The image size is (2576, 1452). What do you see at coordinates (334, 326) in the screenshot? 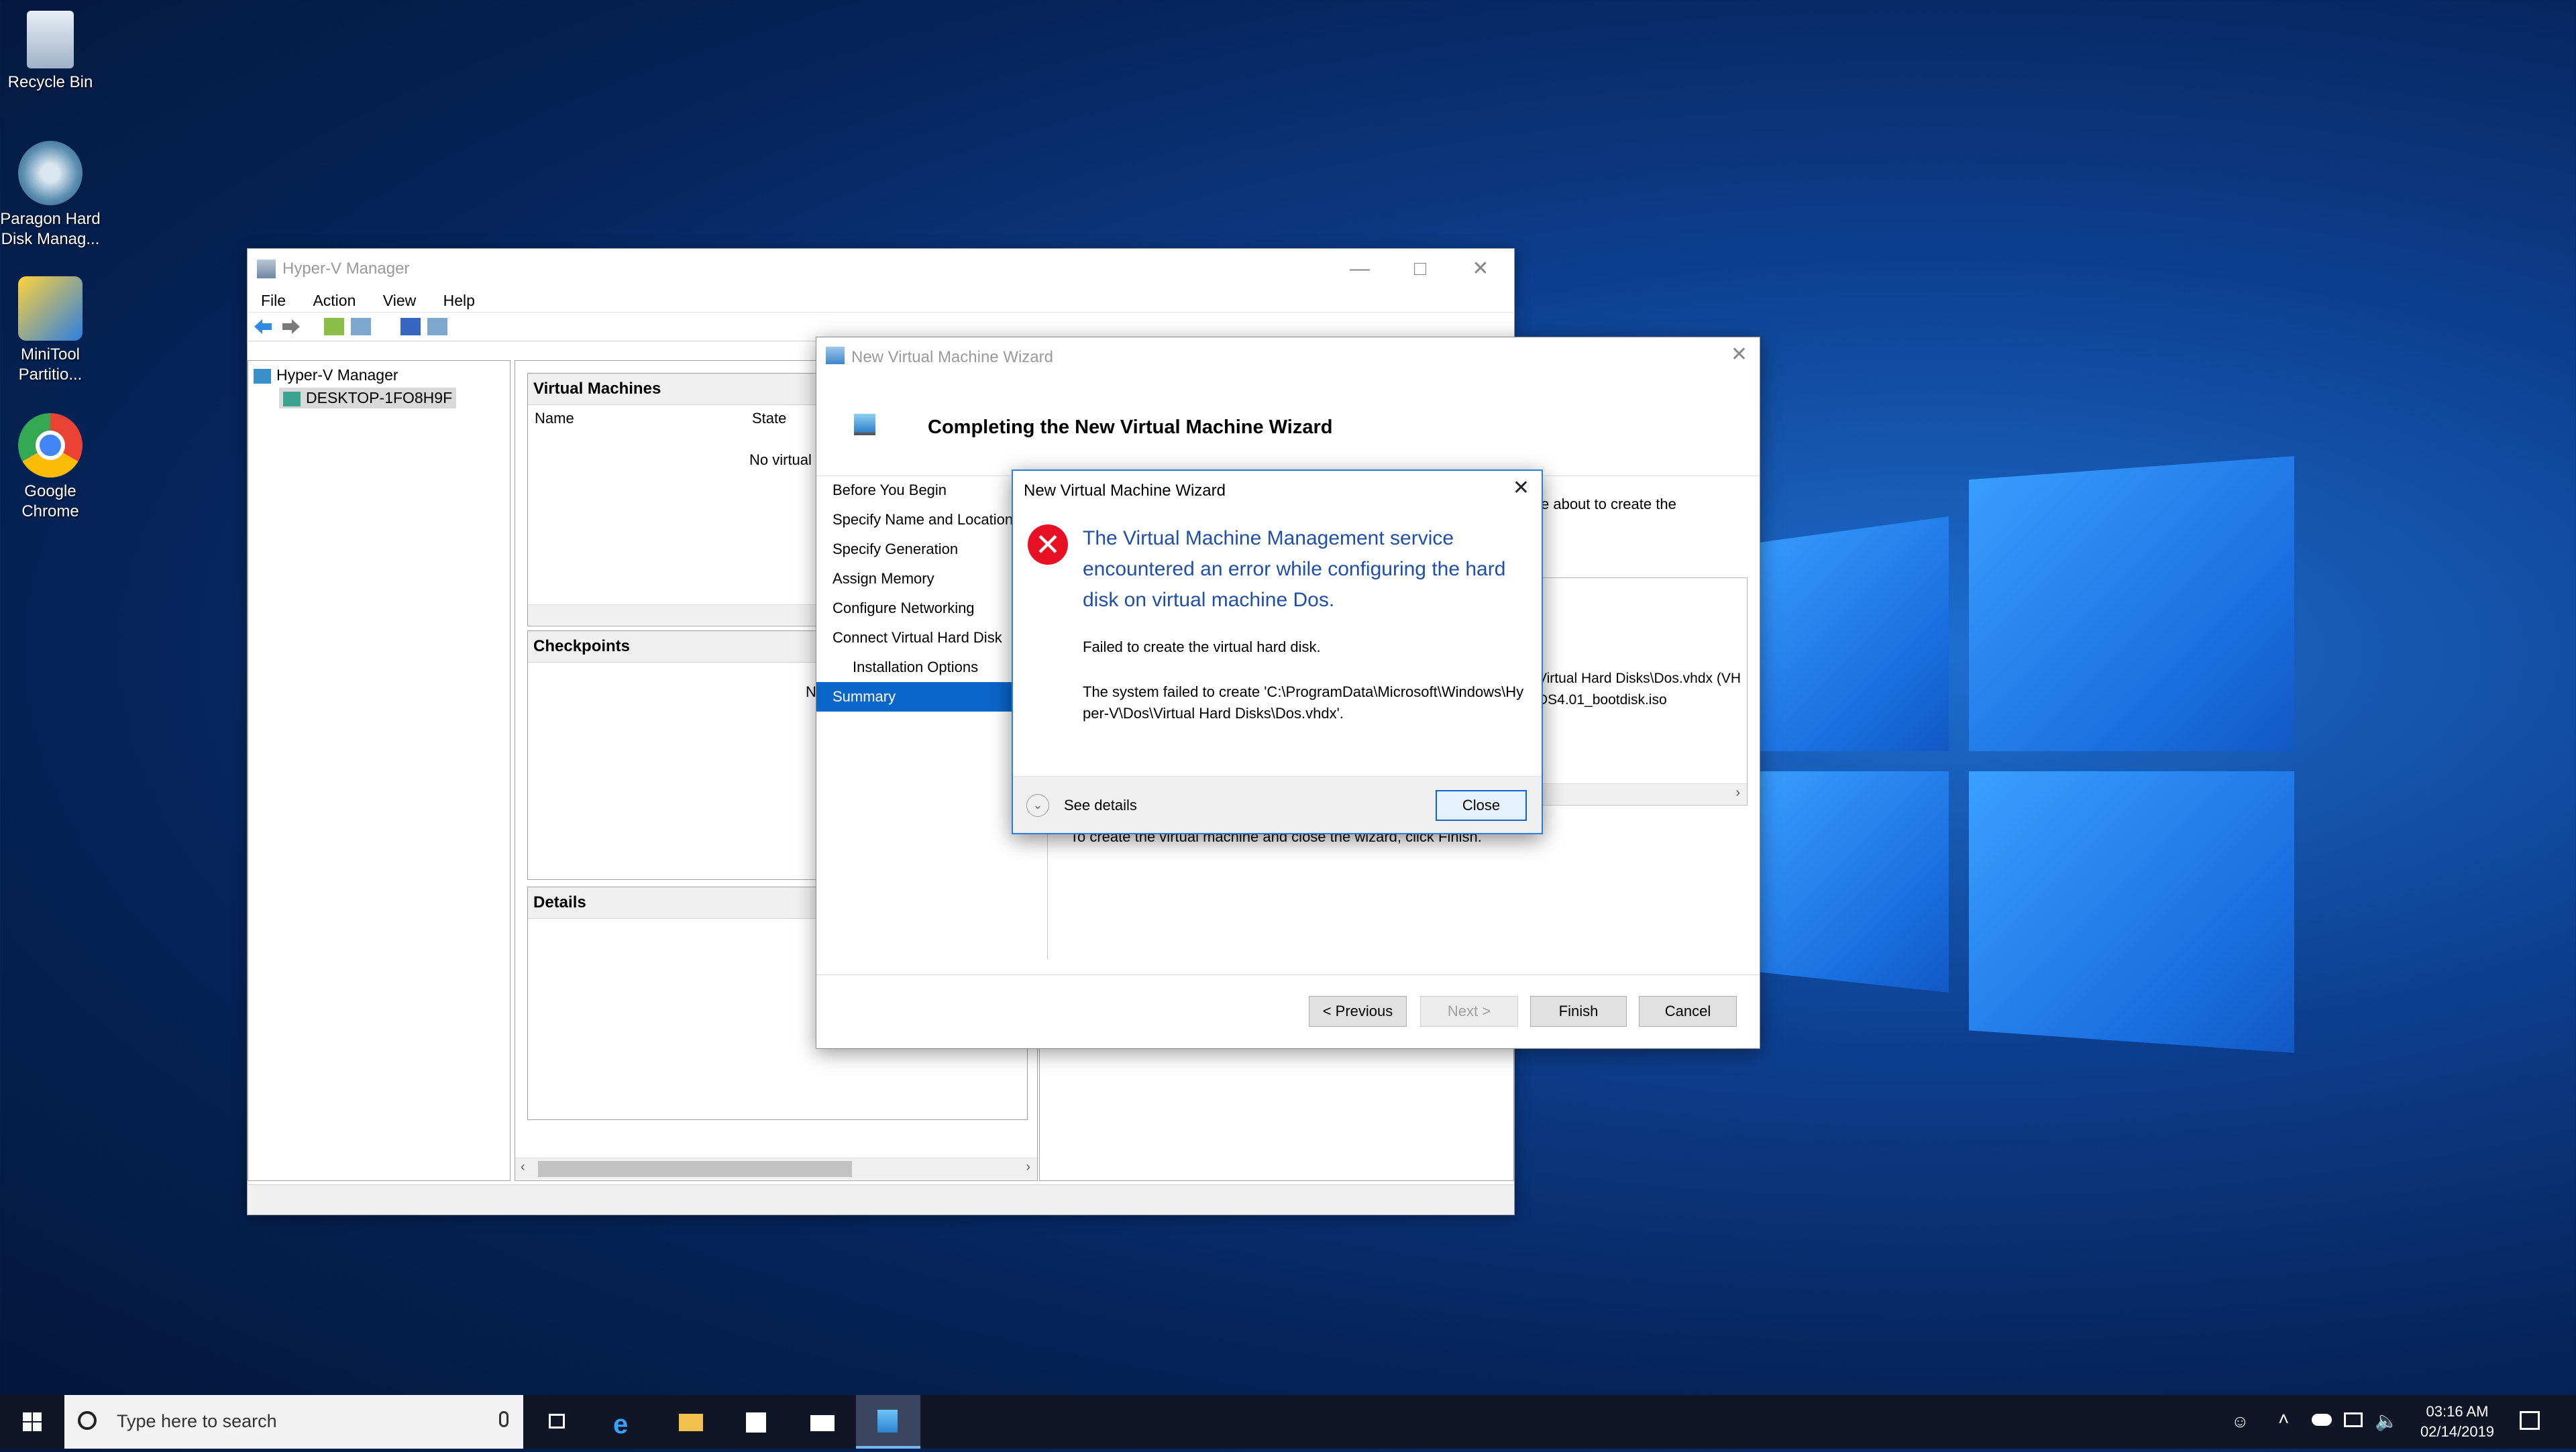
I see `up-folder-icon` at bounding box center [334, 326].